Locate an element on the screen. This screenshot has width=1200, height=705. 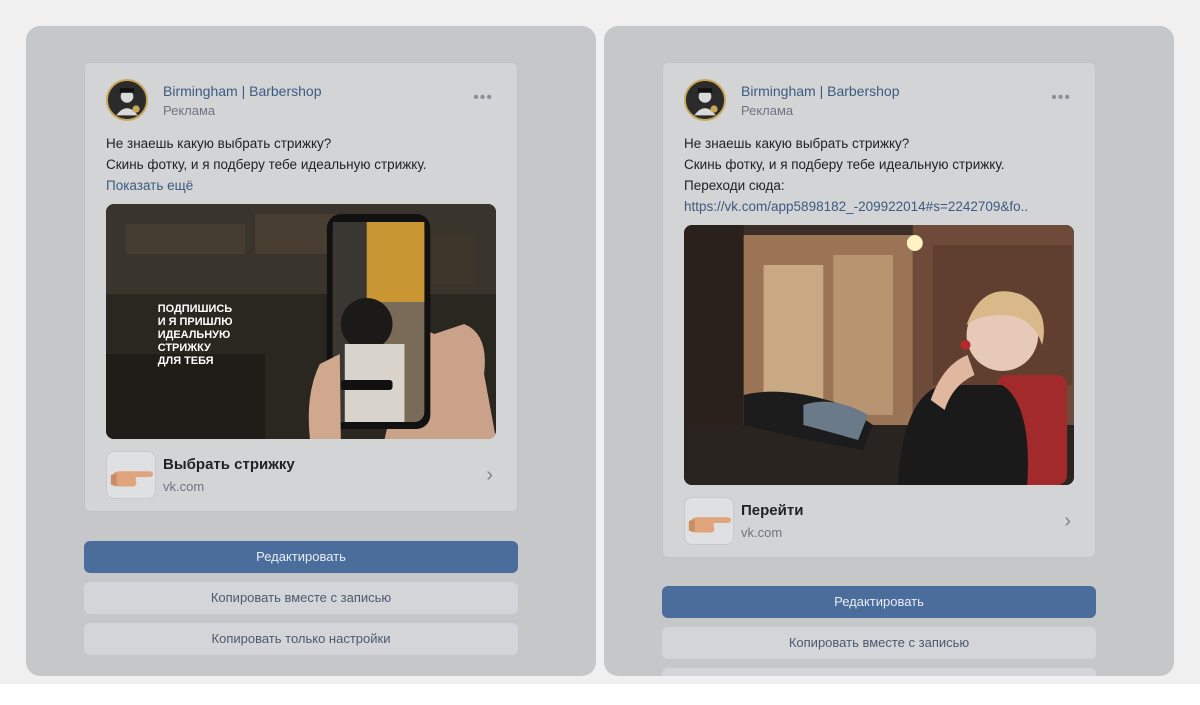
post-image is located at coordinates (879, 355).